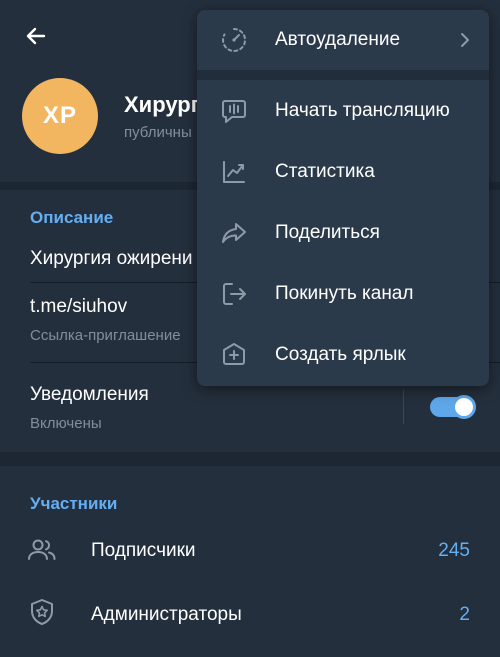 The height and width of the screenshot is (657, 500). What do you see at coordinates (403, 407) in the screenshot?
I see `vertical-separator` at bounding box center [403, 407].